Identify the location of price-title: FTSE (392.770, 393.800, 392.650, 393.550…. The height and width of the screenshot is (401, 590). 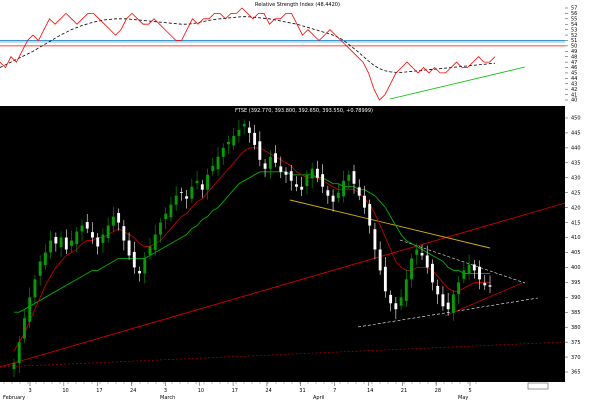
(304, 111).